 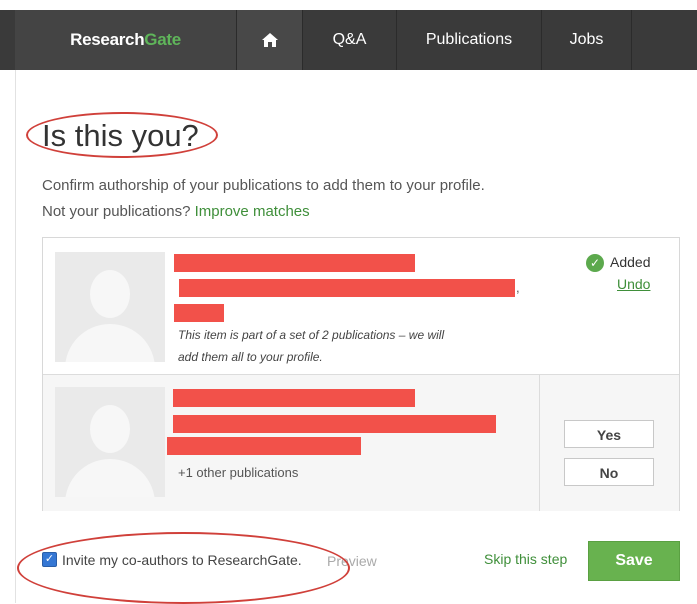 What do you see at coordinates (252, 211) in the screenshot?
I see `improve-matches-link: Improve matches` at bounding box center [252, 211].